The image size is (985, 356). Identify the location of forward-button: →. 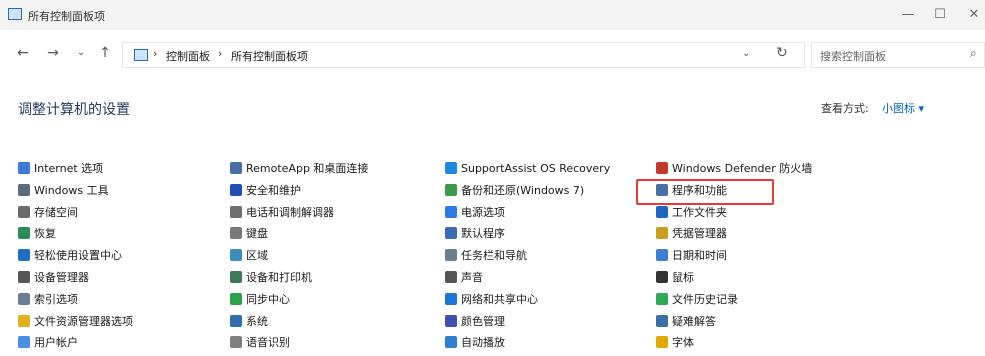
(53, 53).